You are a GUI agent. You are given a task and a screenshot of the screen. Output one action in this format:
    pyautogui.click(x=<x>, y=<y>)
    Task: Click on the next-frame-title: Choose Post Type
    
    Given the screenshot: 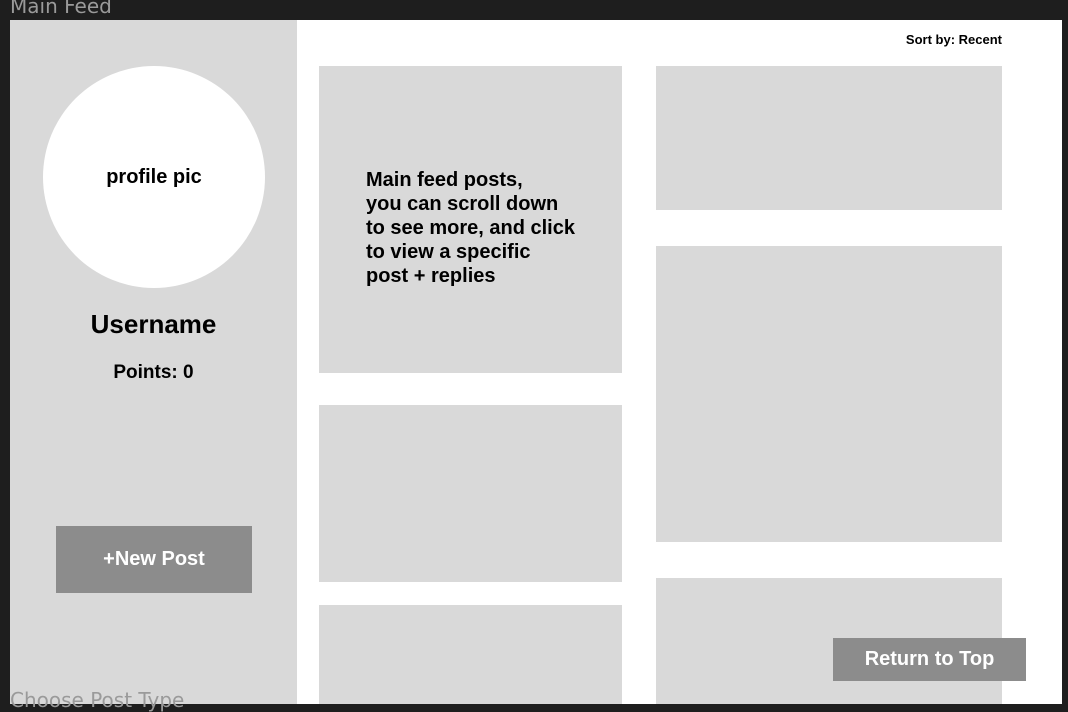 What is the action you would take?
    pyautogui.click(x=97, y=700)
    